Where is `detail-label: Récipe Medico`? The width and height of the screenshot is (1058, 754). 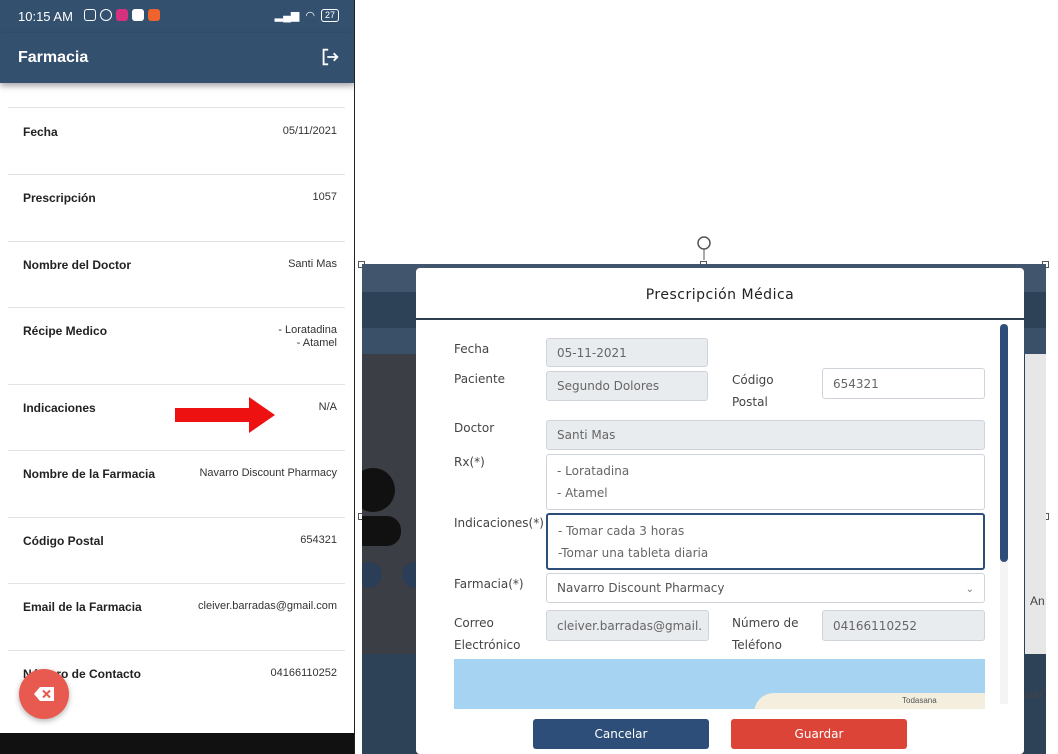
detail-label: Récipe Medico is located at coordinates (65, 331).